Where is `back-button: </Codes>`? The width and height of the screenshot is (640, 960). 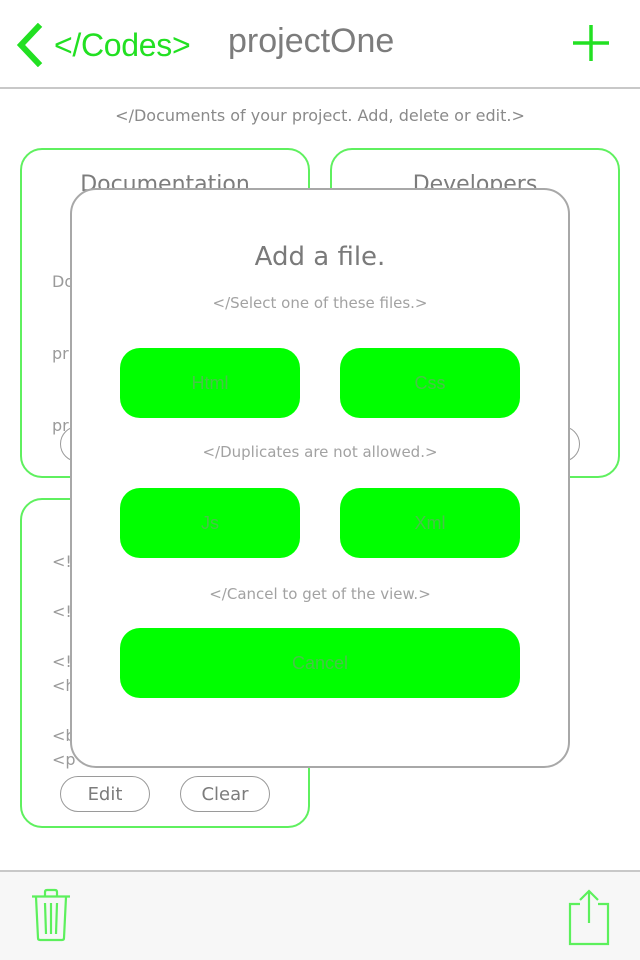 back-button: </Codes> is located at coordinates (102, 45).